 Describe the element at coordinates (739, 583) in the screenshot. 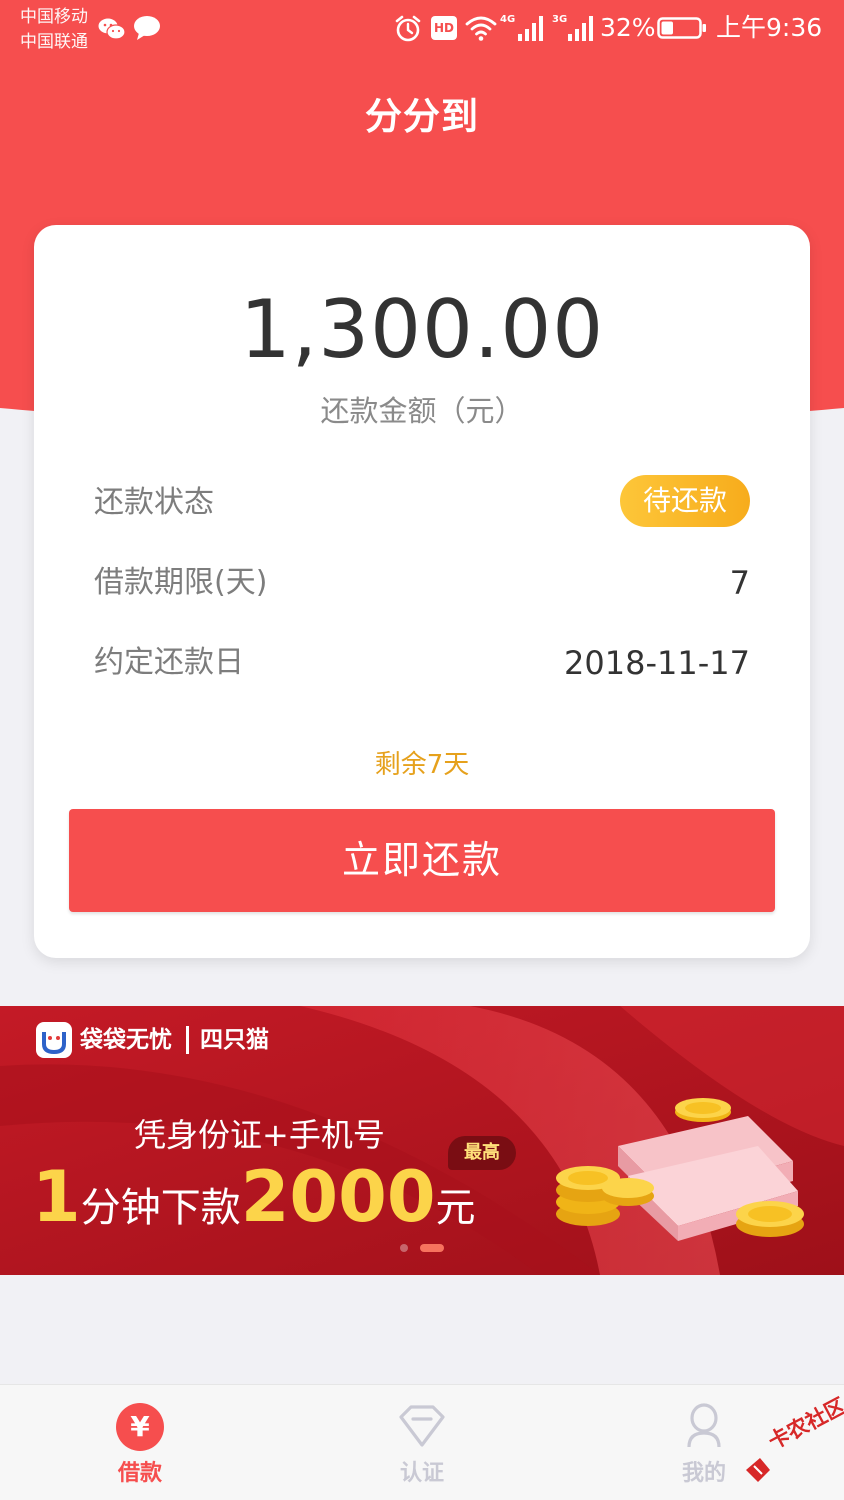

I see `term-value: 7` at that location.